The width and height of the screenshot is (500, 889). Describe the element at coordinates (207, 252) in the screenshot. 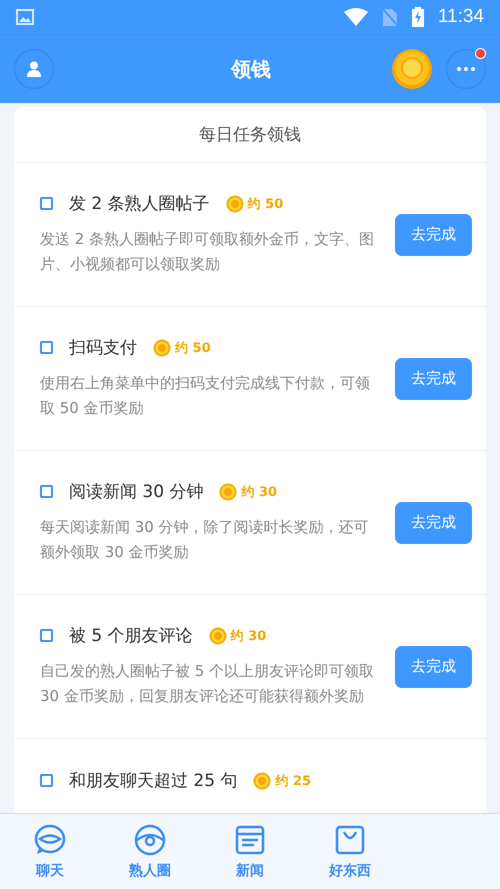

I see `task-description: 发送 2 条熟人圈帖子即可领取额外金币，文字、图片、小视频都可以领取奖励` at that location.